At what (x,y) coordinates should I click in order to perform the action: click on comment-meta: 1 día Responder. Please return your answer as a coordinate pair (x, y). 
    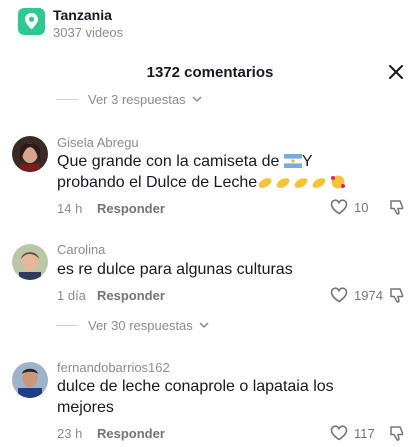
    Looking at the image, I should click on (111, 295).